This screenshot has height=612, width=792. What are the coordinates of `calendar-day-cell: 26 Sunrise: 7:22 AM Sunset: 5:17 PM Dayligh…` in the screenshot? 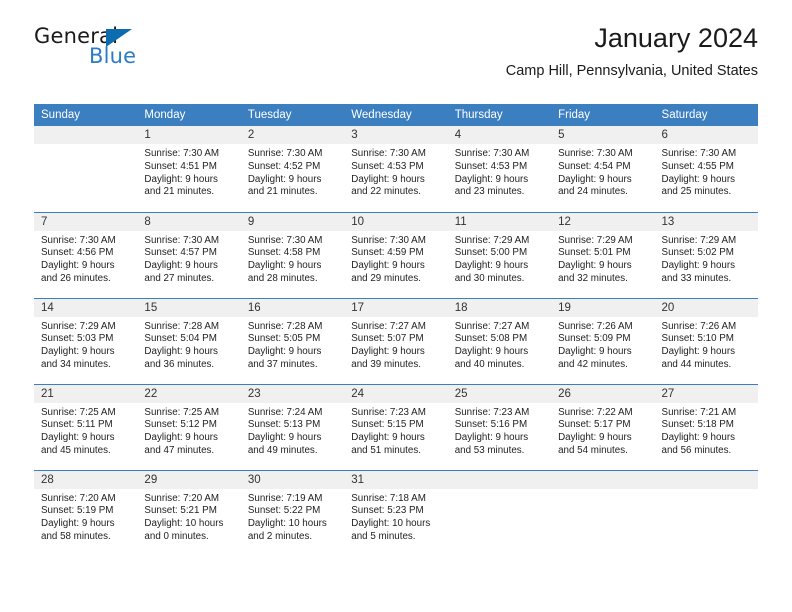 It's located at (603, 426).